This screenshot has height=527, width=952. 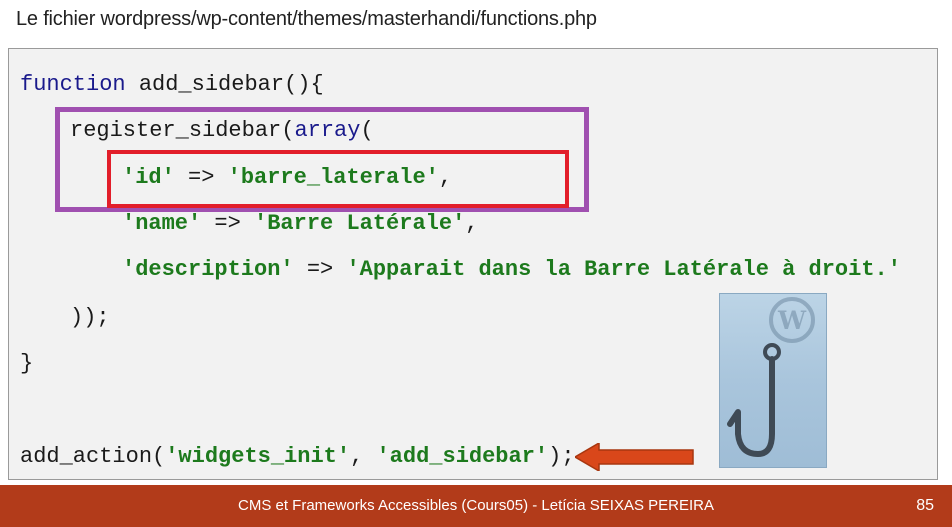 What do you see at coordinates (360, 223) in the screenshot?
I see `code-string: 'Barre Latérale'` at bounding box center [360, 223].